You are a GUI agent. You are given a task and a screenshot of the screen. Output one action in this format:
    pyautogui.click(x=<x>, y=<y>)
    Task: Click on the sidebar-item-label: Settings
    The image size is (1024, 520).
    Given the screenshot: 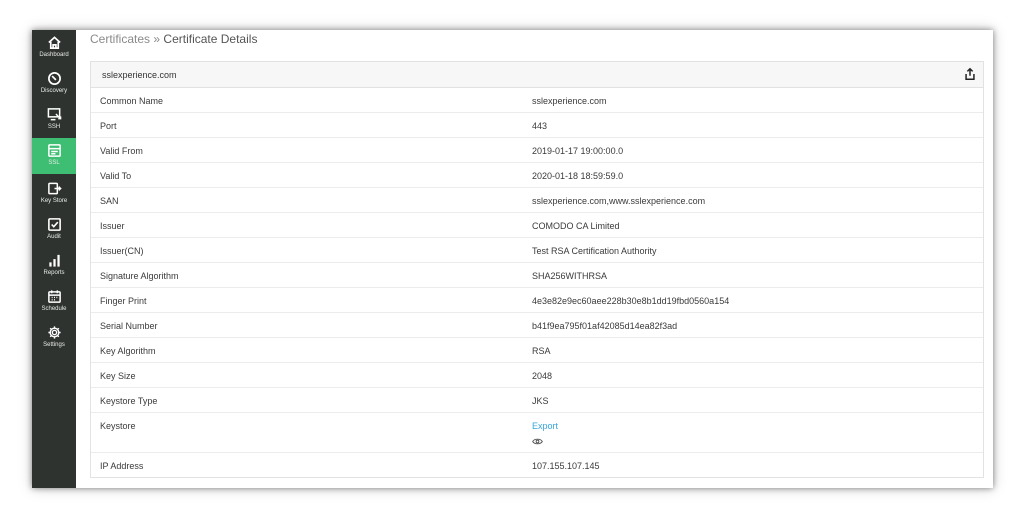 What is the action you would take?
    pyautogui.click(x=54, y=345)
    